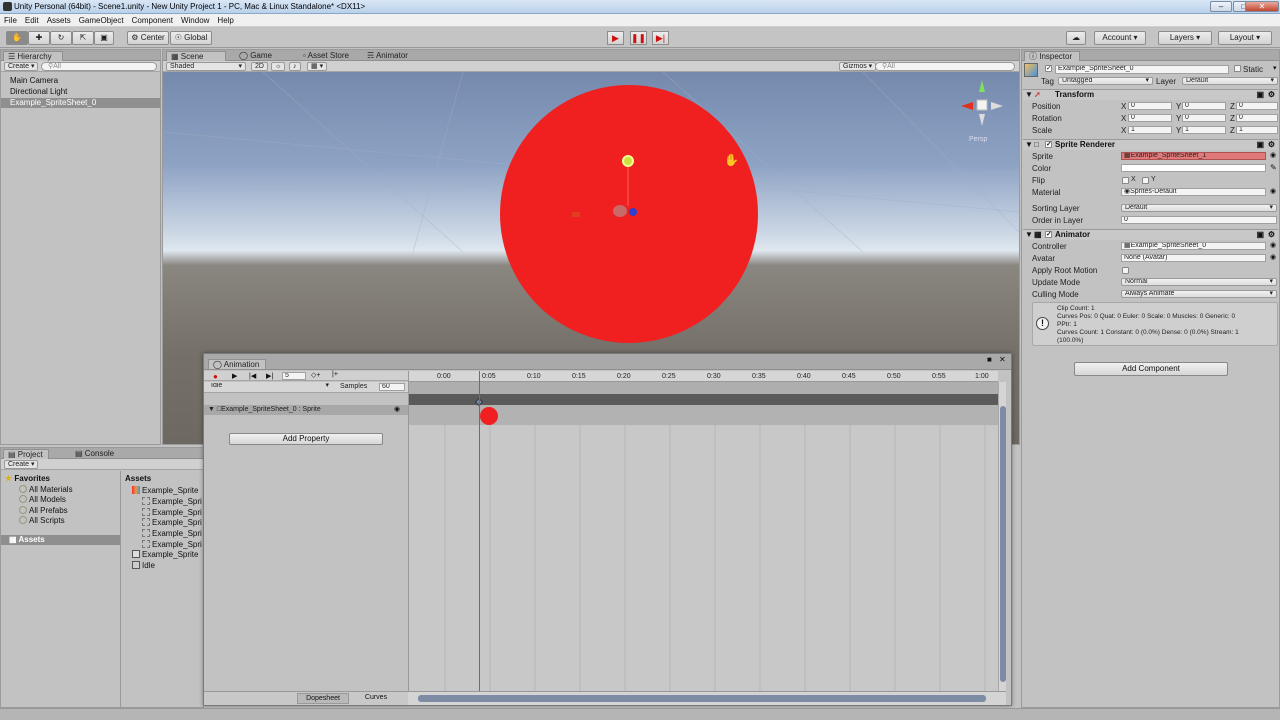 Image resolution: width=1280 pixels, height=720 pixels. What do you see at coordinates (1048, 145) in the screenshot?
I see `sprite-renderer-enabled-checkbox` at bounding box center [1048, 145].